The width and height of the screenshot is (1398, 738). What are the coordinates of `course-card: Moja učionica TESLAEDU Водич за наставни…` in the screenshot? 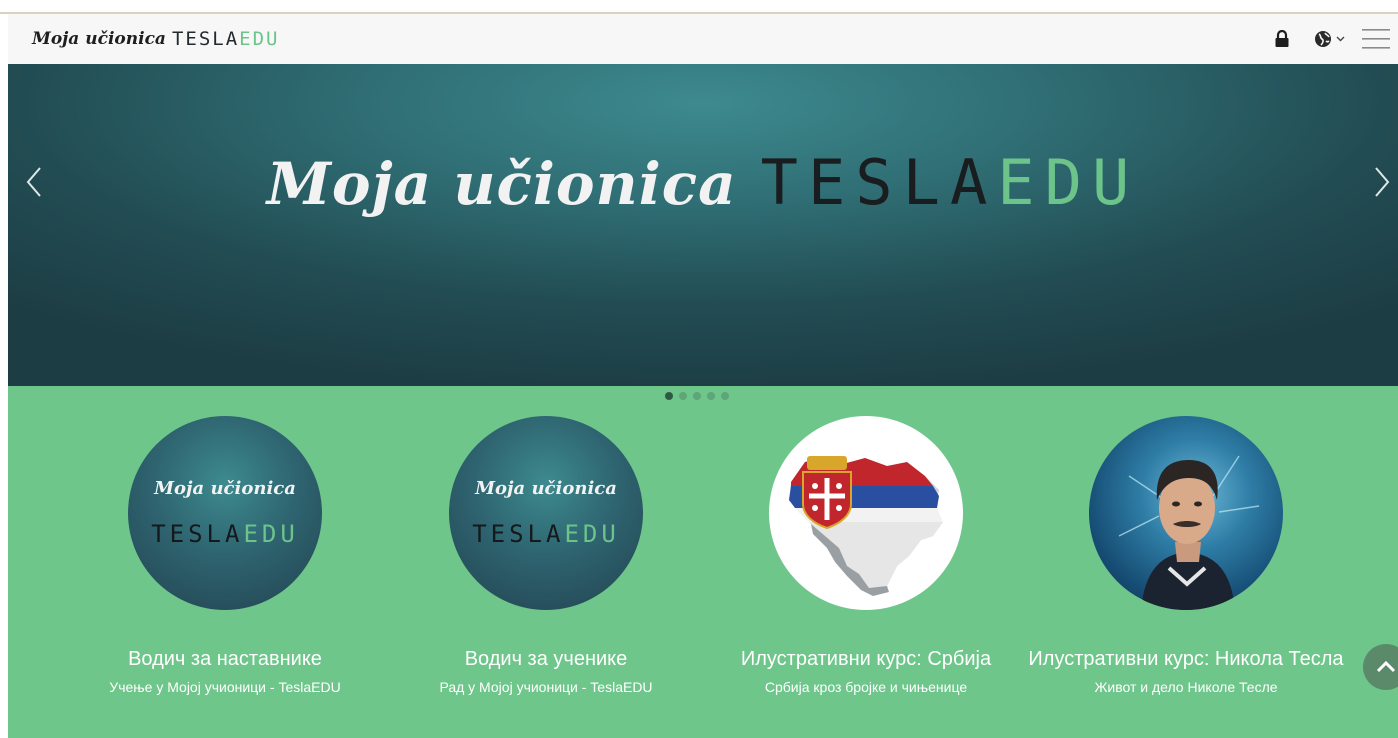 It's located at (225, 556).